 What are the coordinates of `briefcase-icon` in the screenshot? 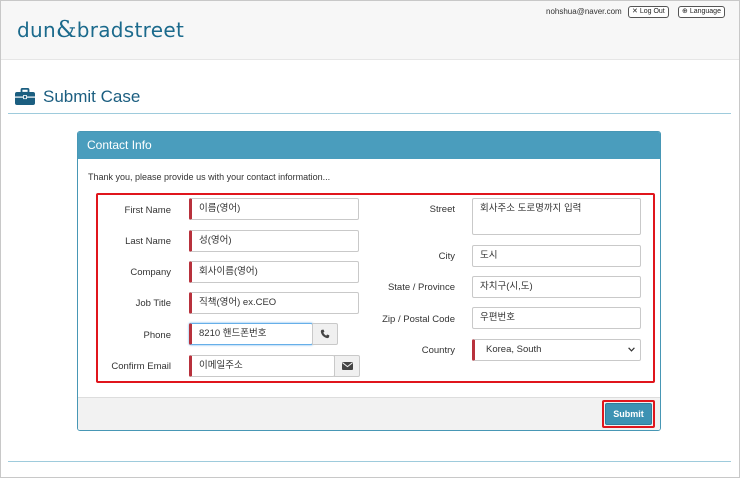 It's located at (25, 96).